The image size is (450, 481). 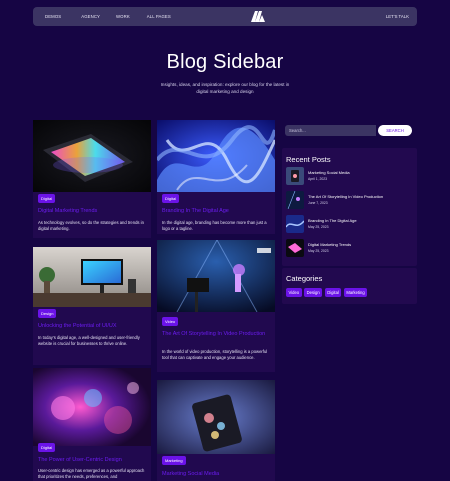 I want to click on nav-link-work: WORK, so click(x=123, y=16).